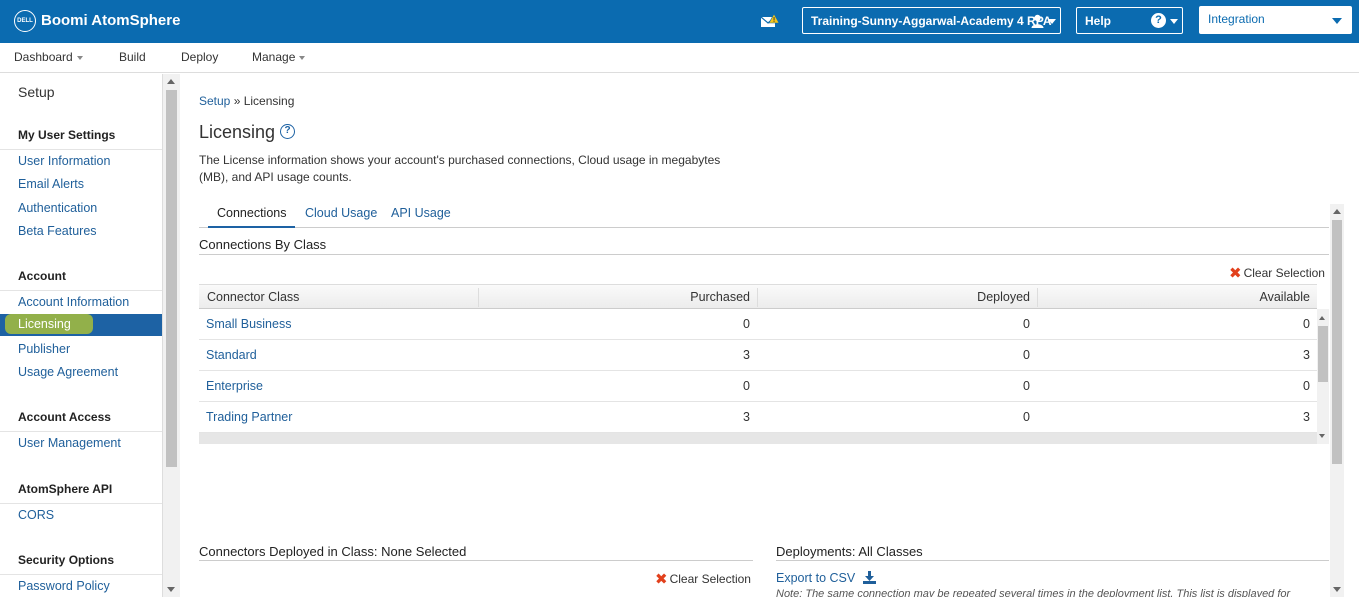  I want to click on account-selector: Training-Sunny-Aggarwal-Academy 4 RPA, so click(931, 20).